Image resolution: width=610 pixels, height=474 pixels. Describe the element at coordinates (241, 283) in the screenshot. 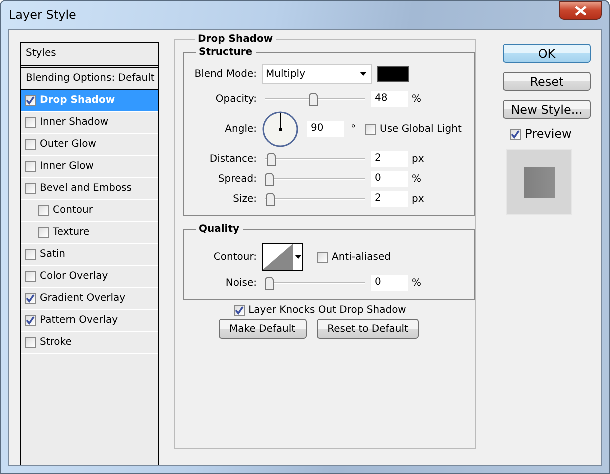

I see `field-label: Noise:` at that location.